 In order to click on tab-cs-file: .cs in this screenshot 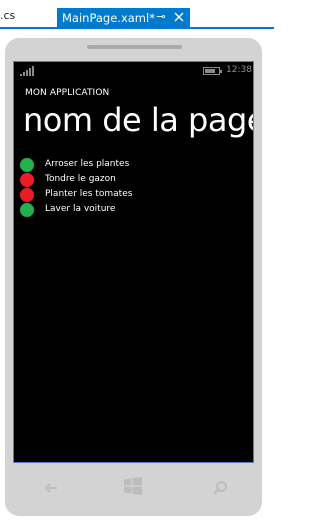, I will do `click(7, 17)`.